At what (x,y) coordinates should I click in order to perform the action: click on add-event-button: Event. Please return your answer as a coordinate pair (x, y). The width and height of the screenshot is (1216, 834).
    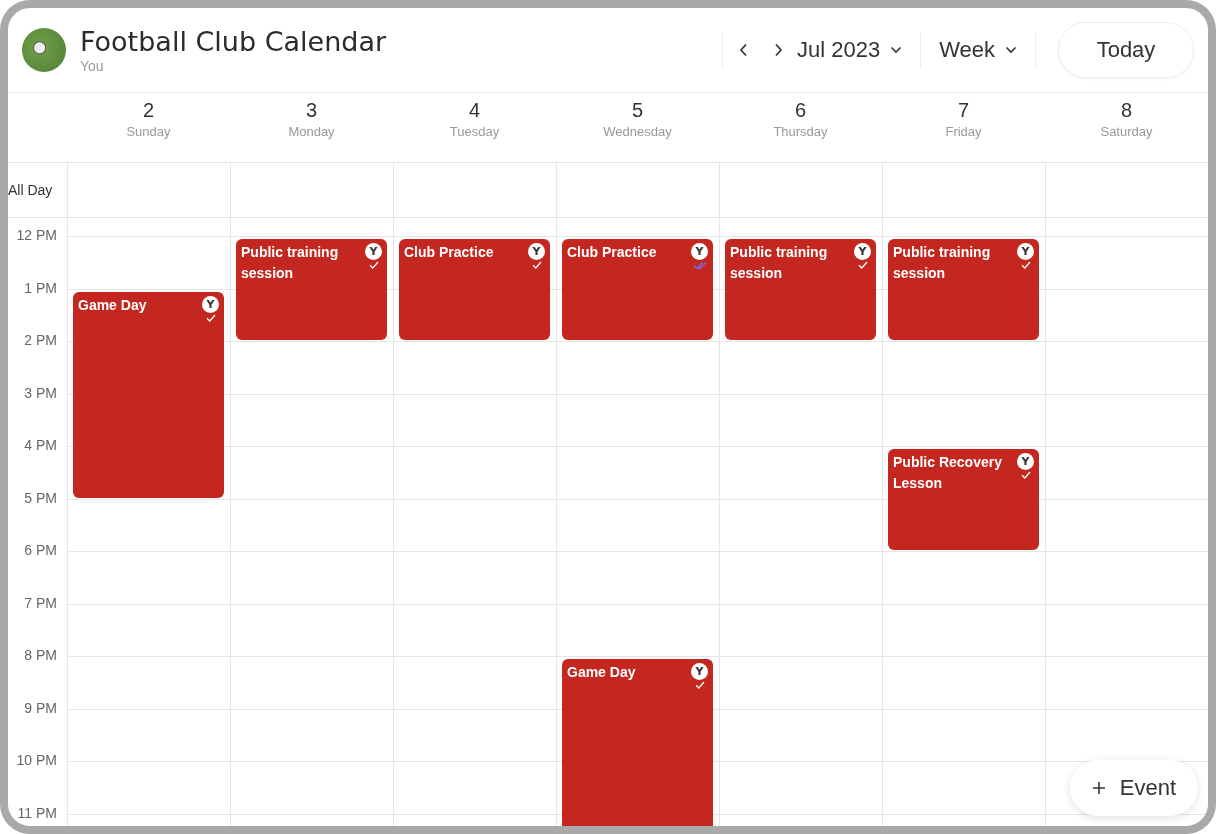
    Looking at the image, I should click on (1133, 788).